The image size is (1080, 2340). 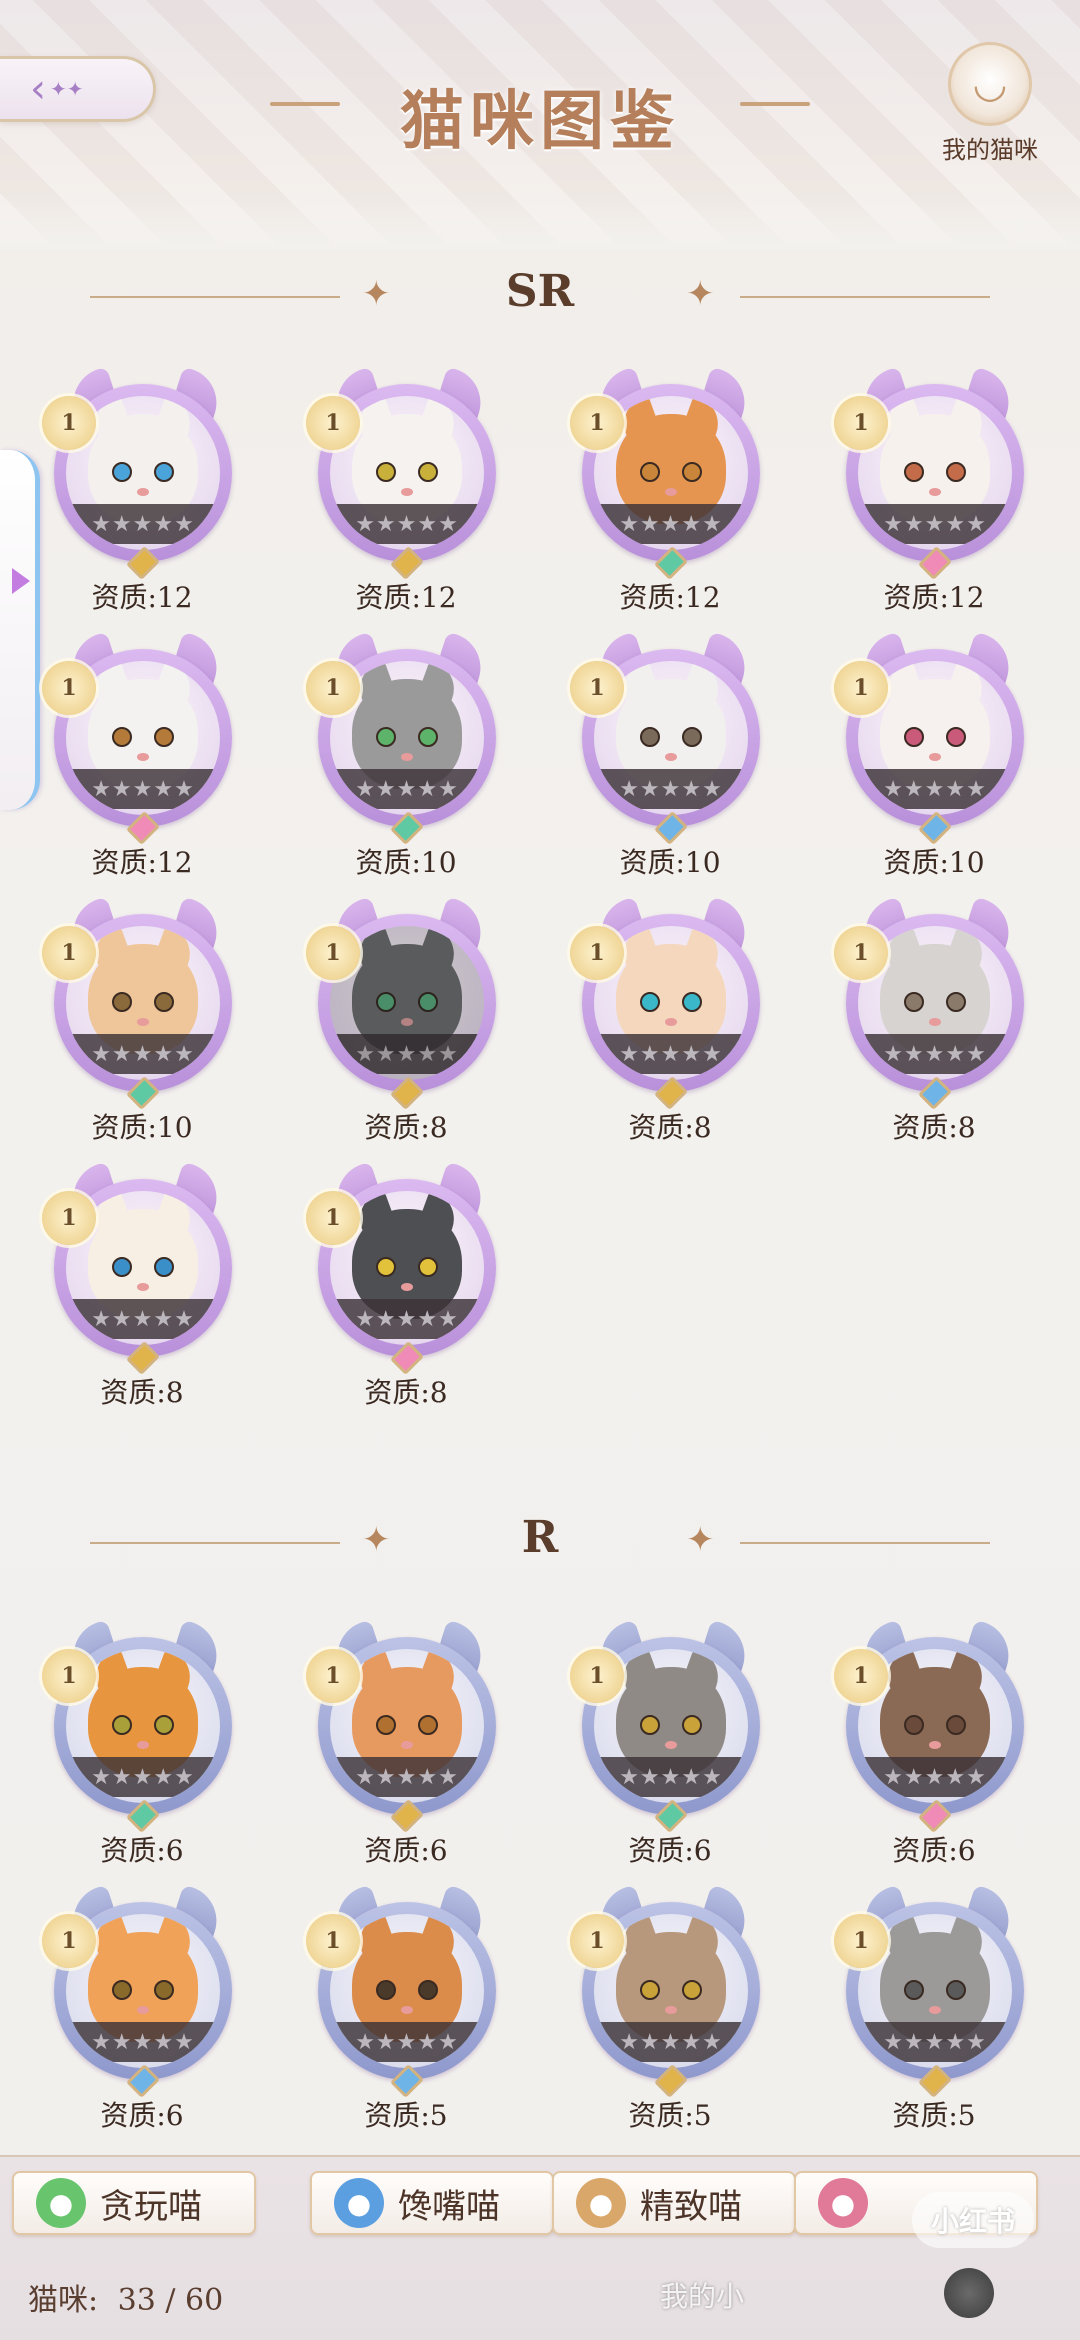 I want to click on cat-count: 猫咪: 33 / 60, so click(x=125, y=2297).